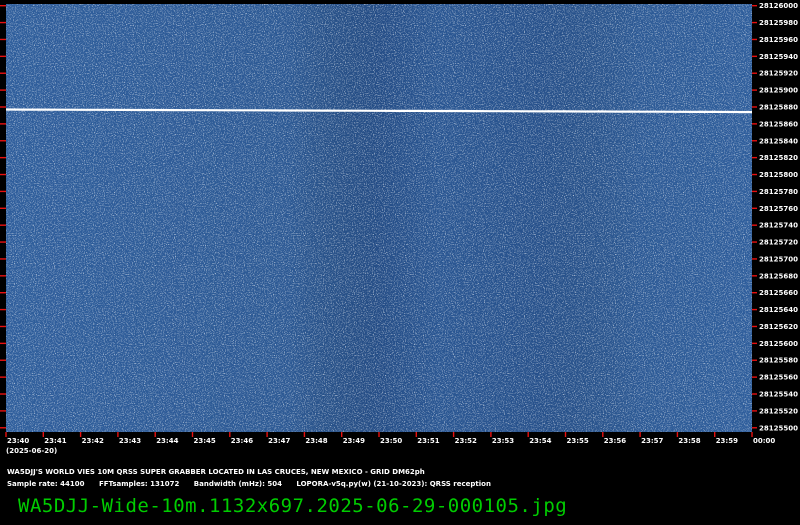  I want to click on x-tick-label: 23:52, so click(466, 441).